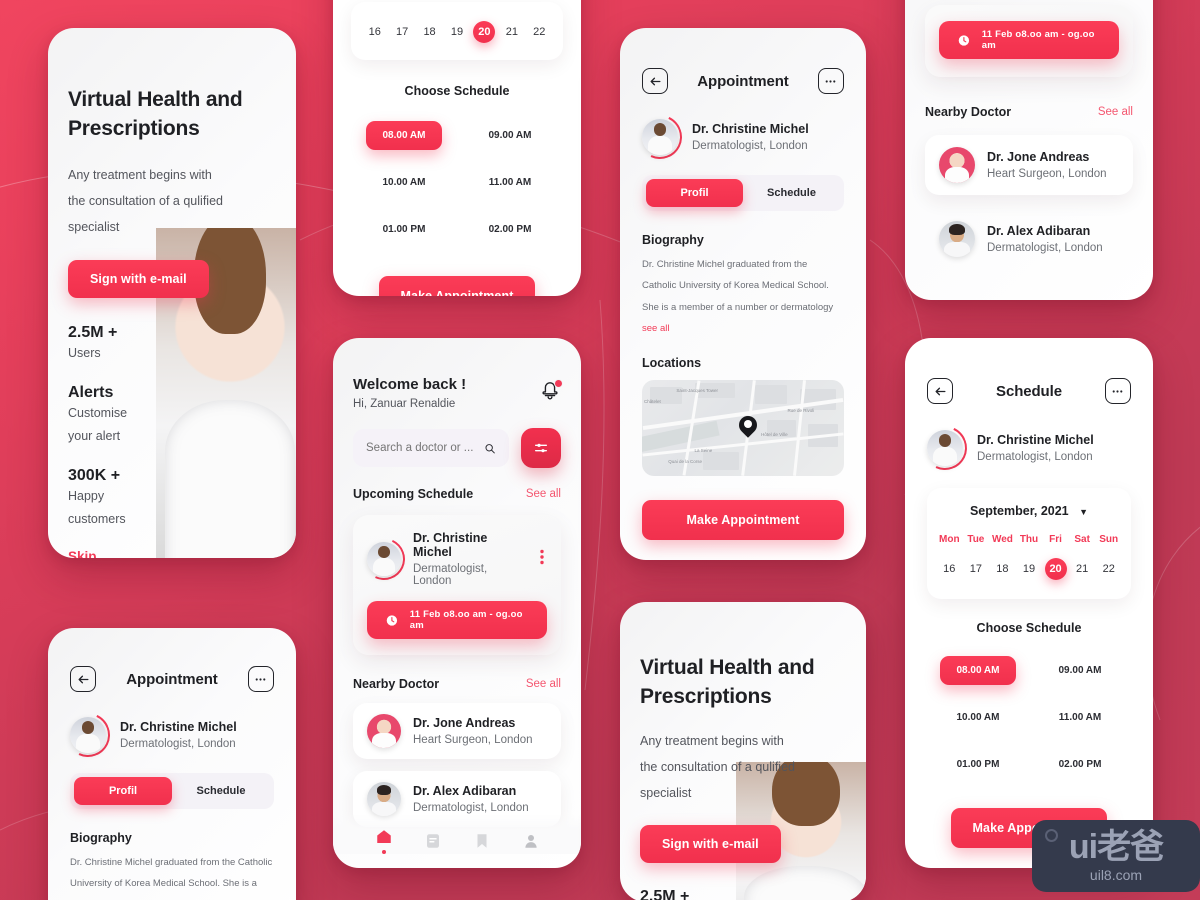  Describe the element at coordinates (673, 240) in the screenshot. I see `biography-title: Biography` at that location.